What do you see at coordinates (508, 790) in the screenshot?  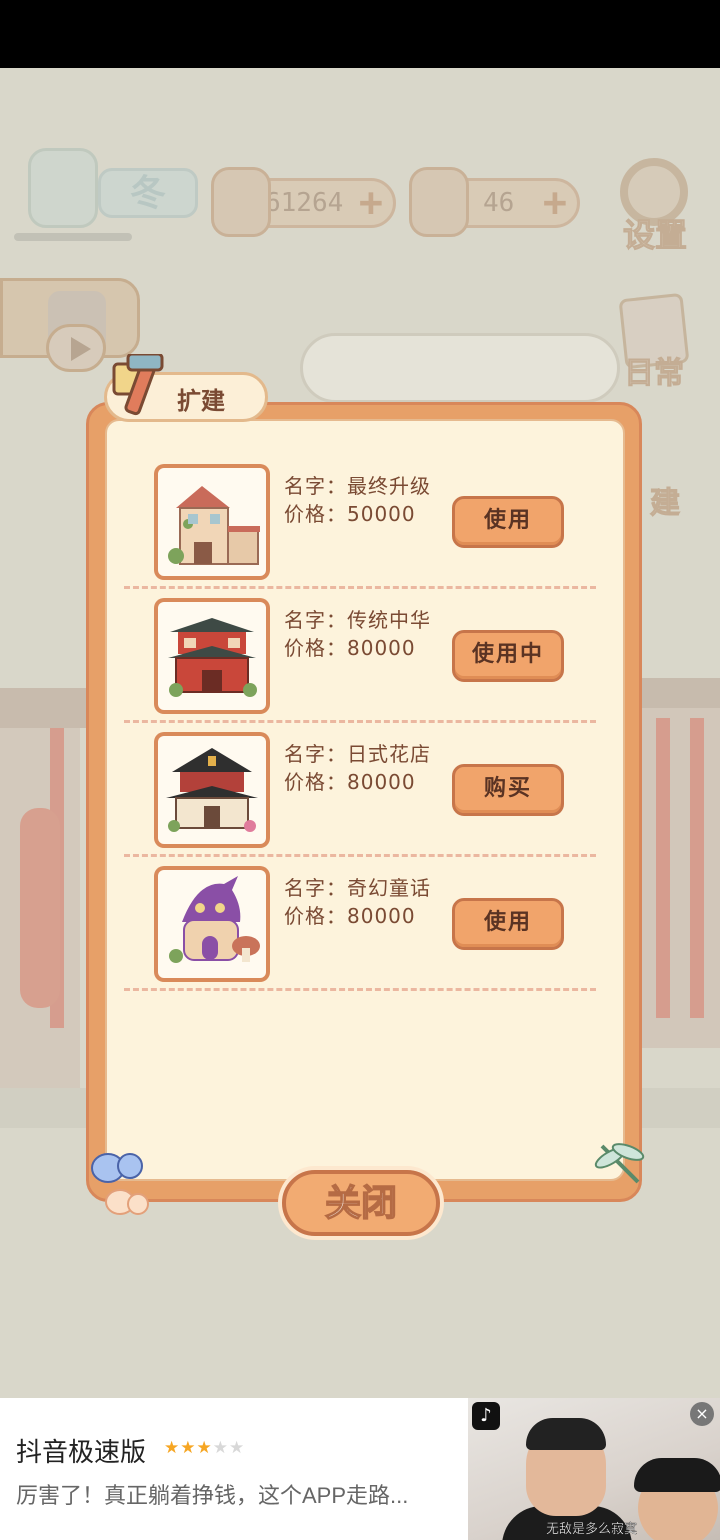 I see `buy-button: 购买` at bounding box center [508, 790].